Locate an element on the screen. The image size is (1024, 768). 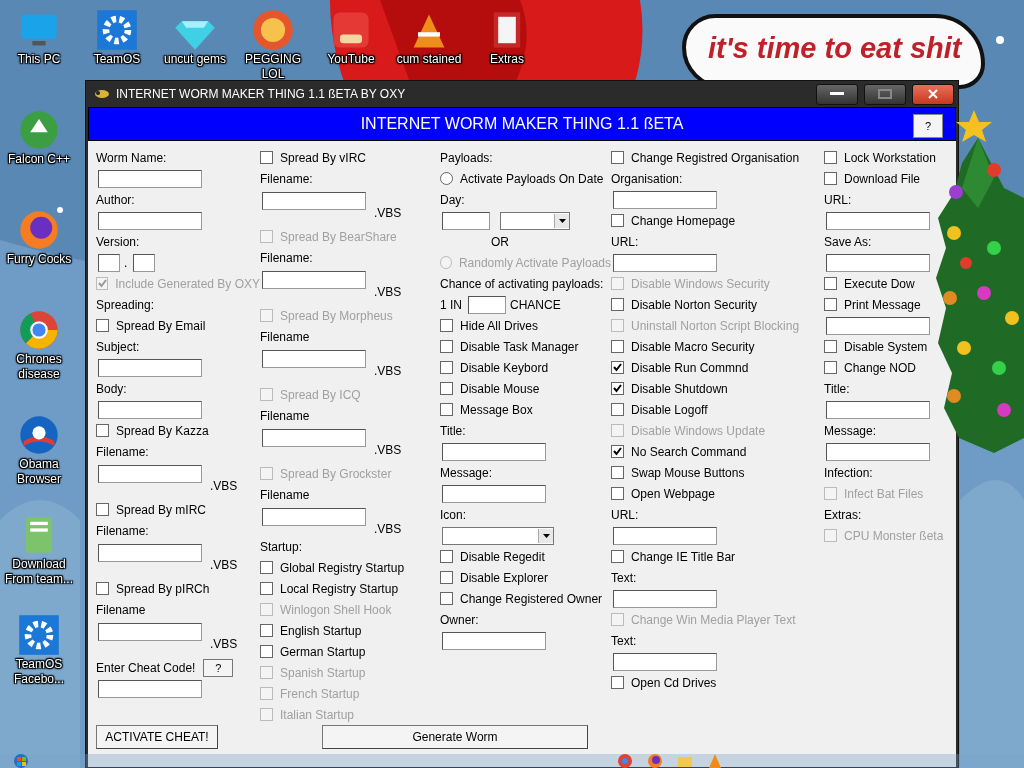
minimize-button is located at coordinates (837, 94).